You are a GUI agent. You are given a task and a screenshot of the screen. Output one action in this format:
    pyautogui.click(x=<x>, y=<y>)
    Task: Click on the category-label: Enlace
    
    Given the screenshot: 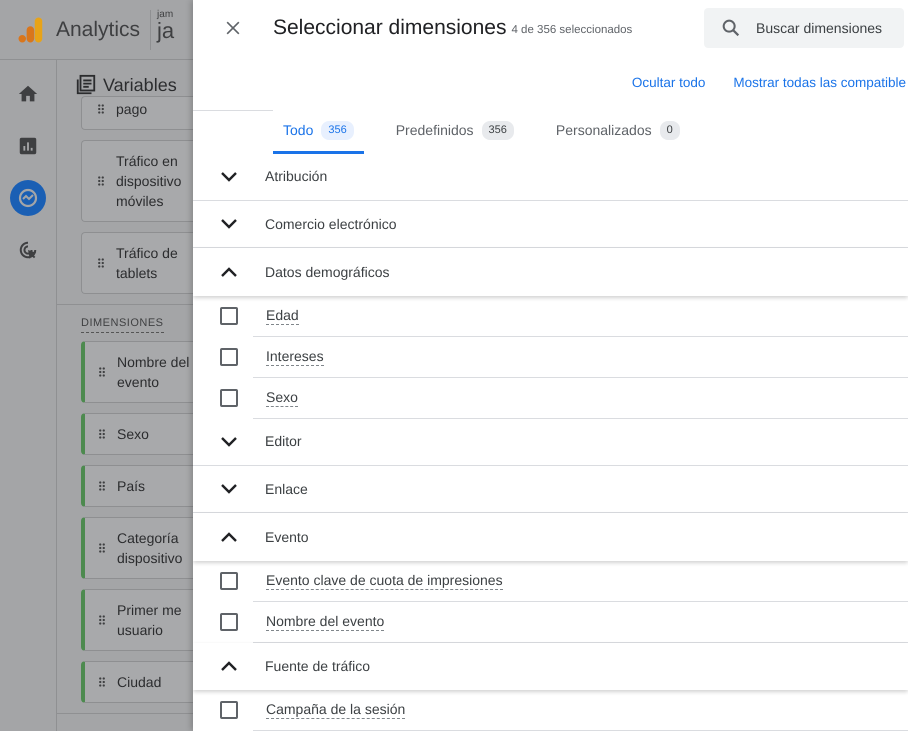 What is the action you would take?
    pyautogui.click(x=286, y=489)
    